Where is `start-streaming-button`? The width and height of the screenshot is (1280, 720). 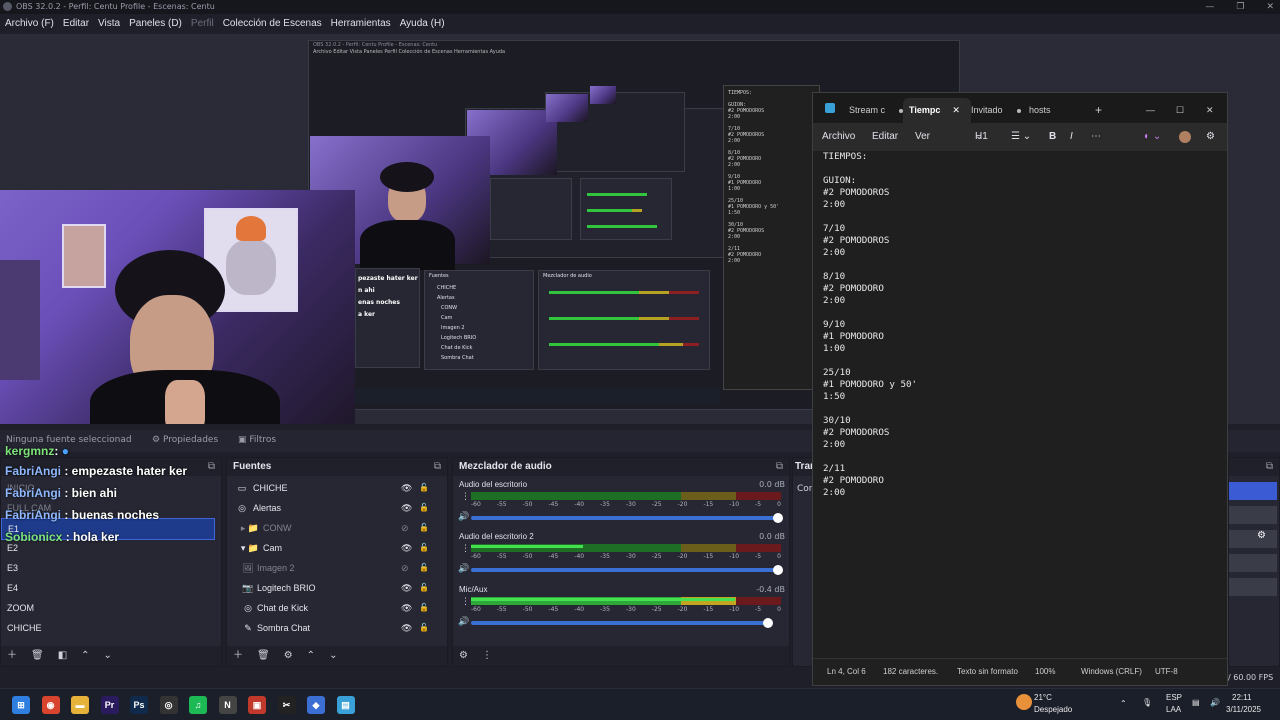 start-streaming-button is located at coordinates (1253, 491).